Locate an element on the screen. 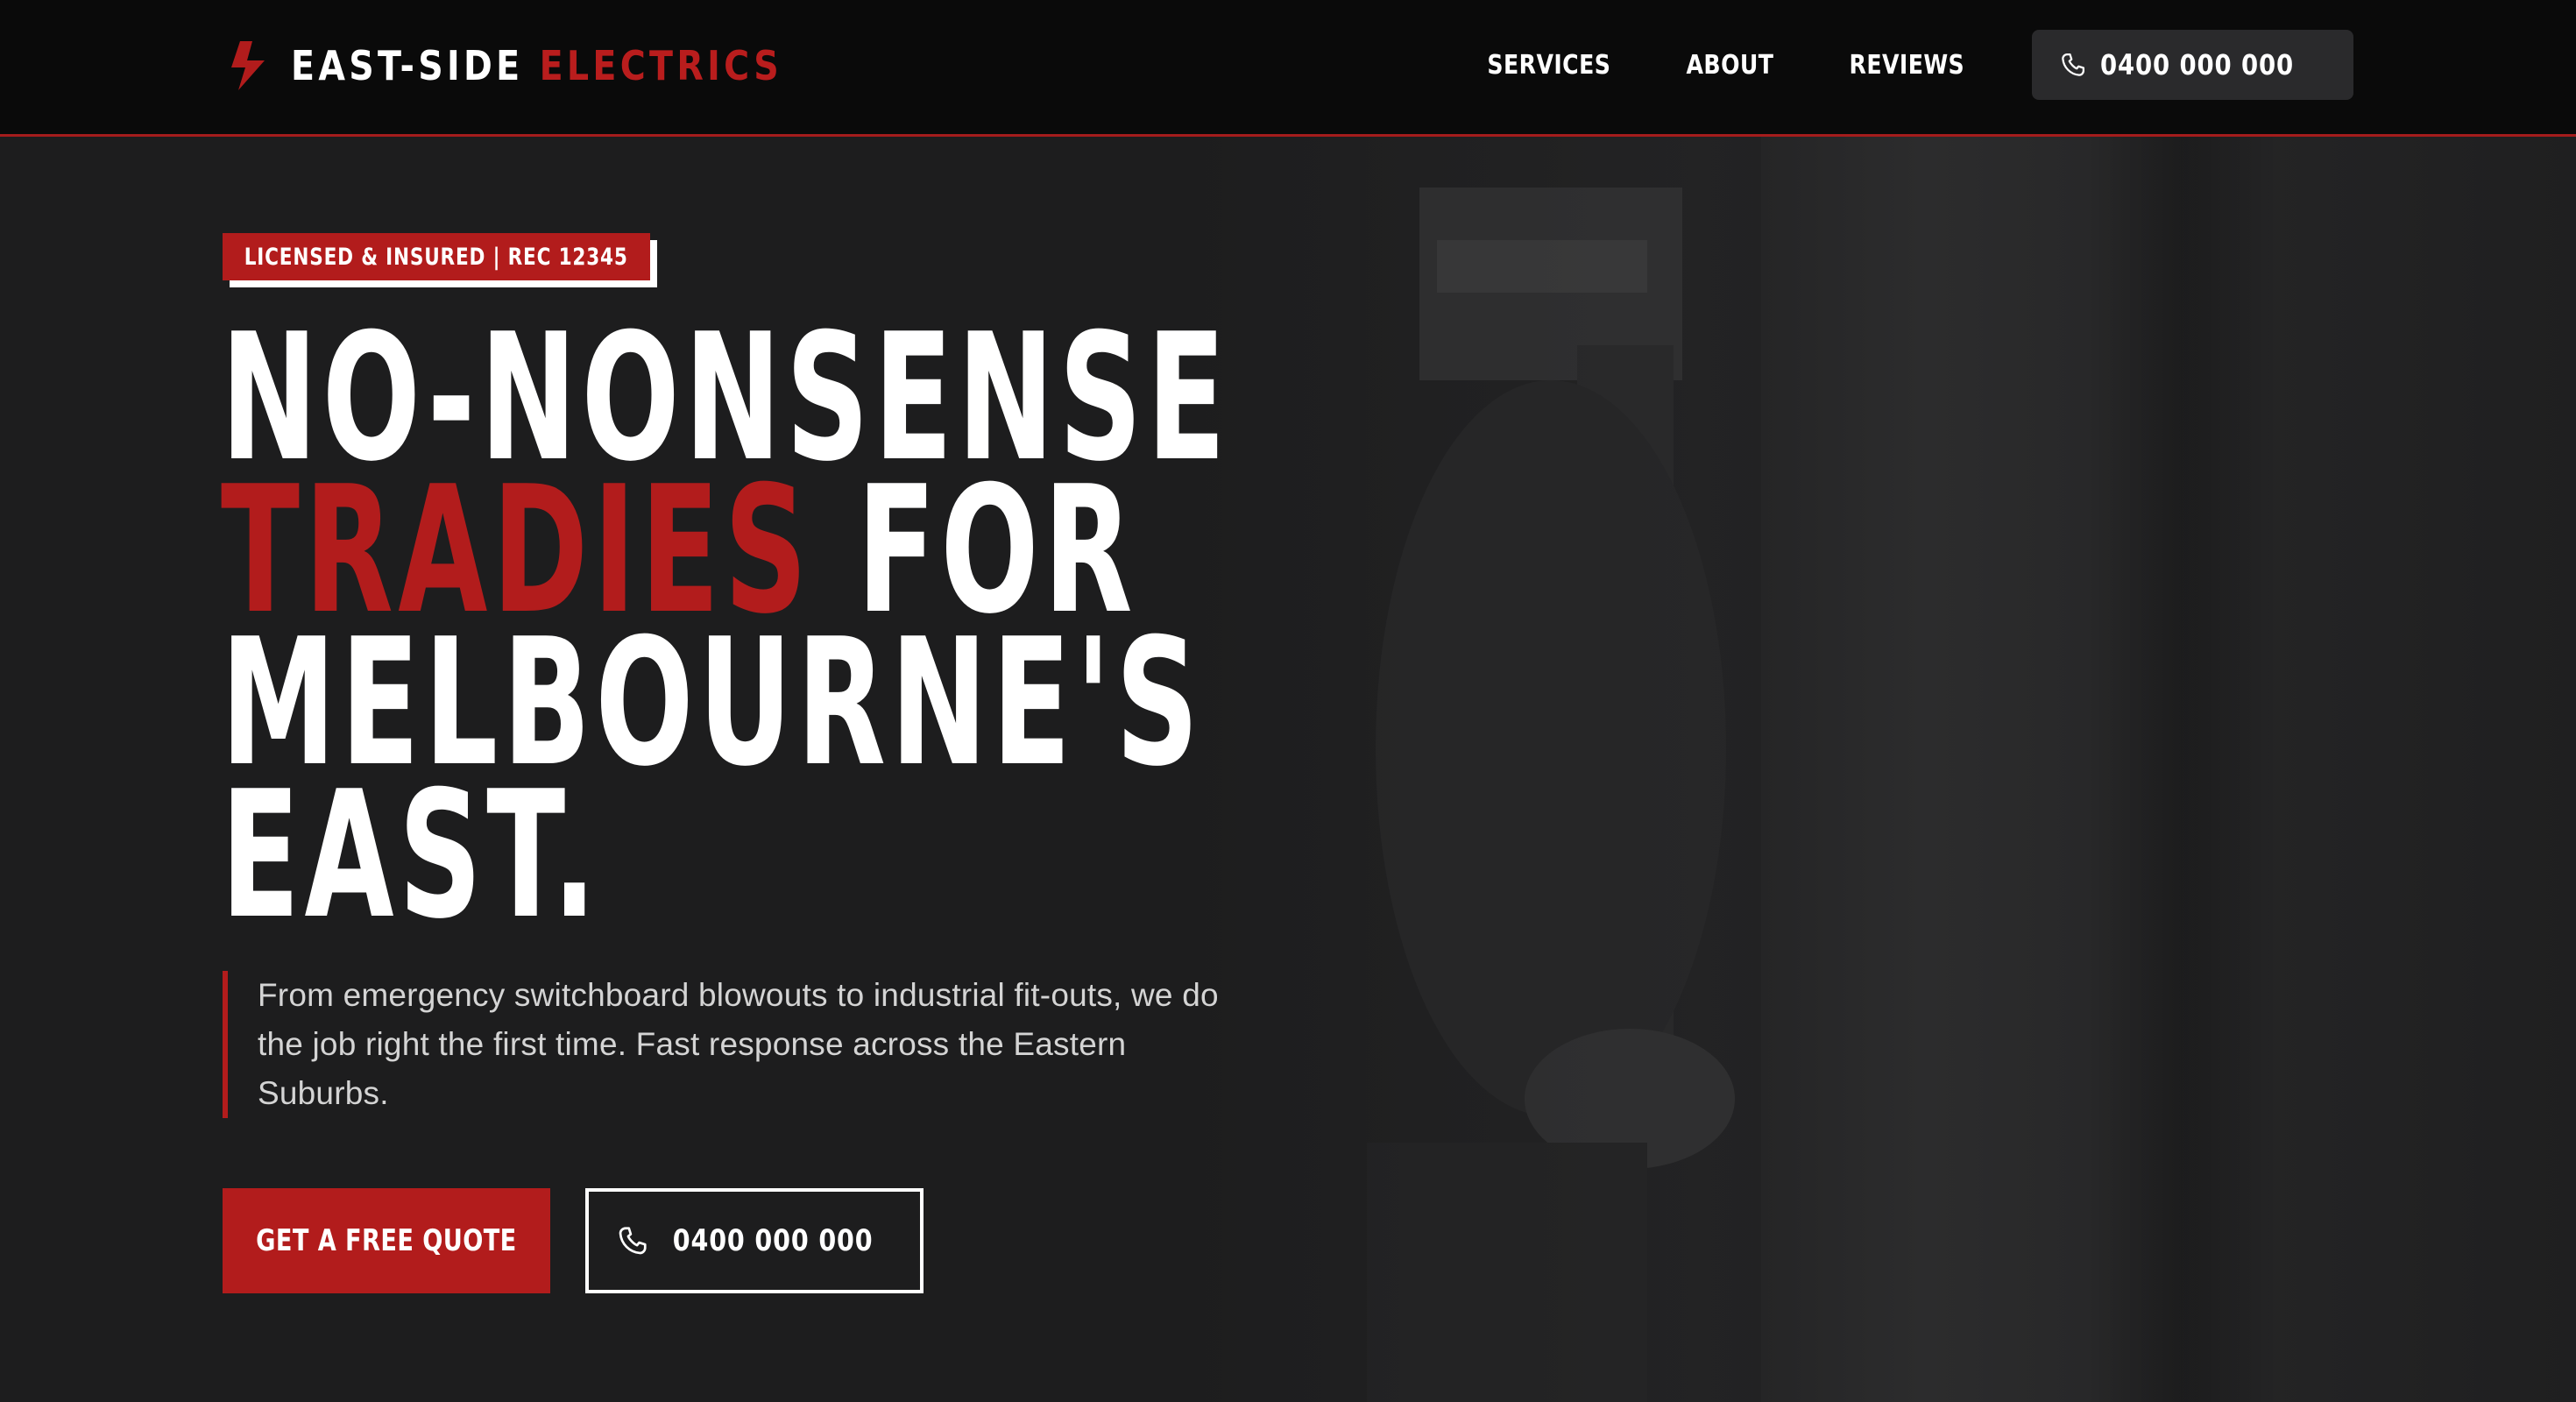 Image resolution: width=2576 pixels, height=1402 pixels. logo: EAST-SIDE ELECTRICS is located at coordinates (544, 66).